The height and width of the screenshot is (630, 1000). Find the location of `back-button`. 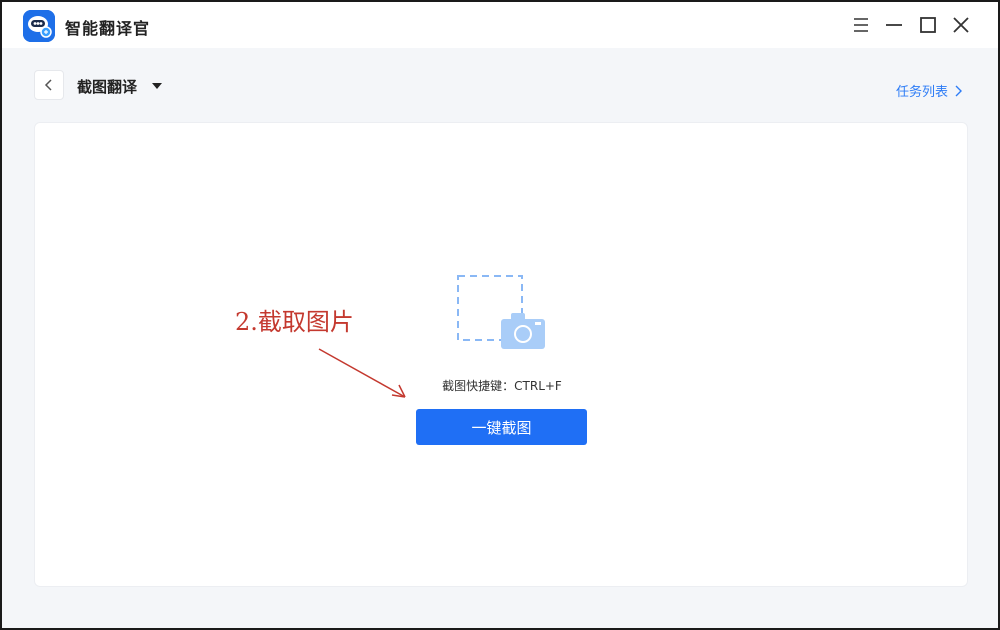

back-button is located at coordinates (49, 85).